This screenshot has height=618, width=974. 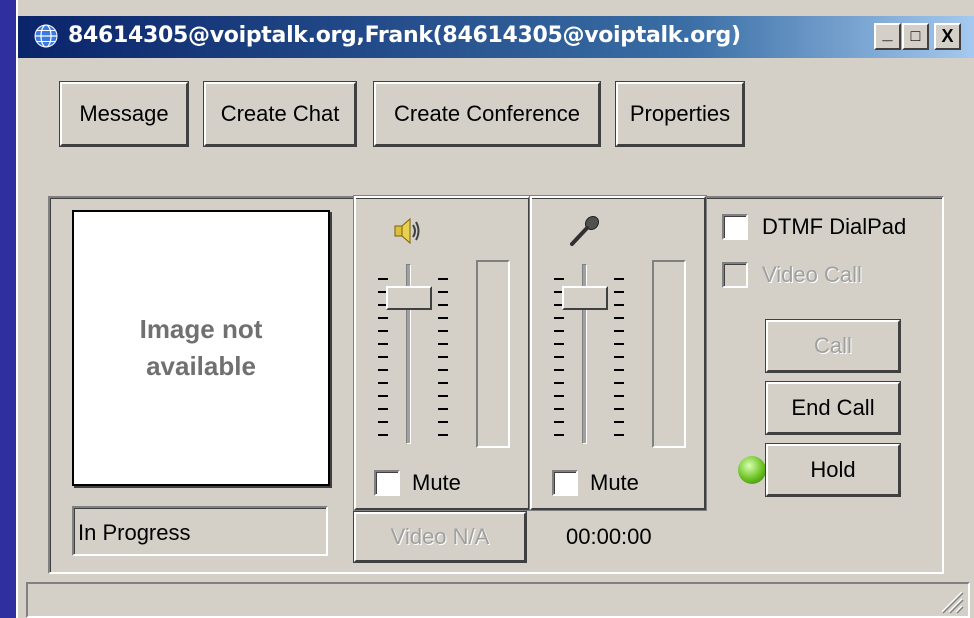 I want to click on close-icon: X, so click(x=947, y=36).